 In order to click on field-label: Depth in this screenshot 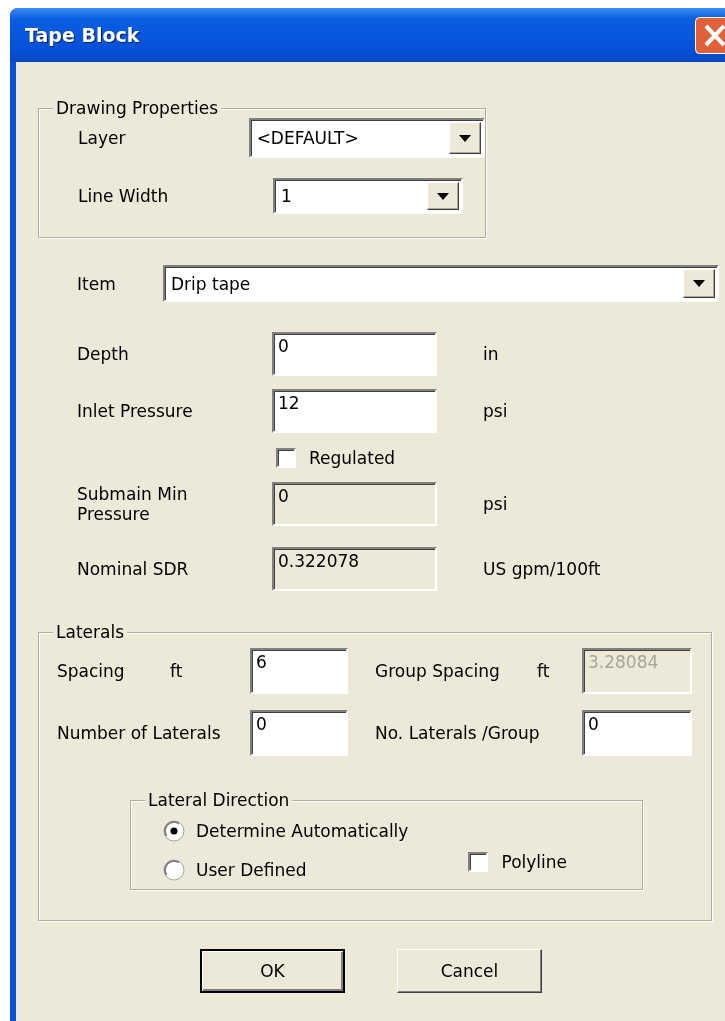, I will do `click(103, 354)`.